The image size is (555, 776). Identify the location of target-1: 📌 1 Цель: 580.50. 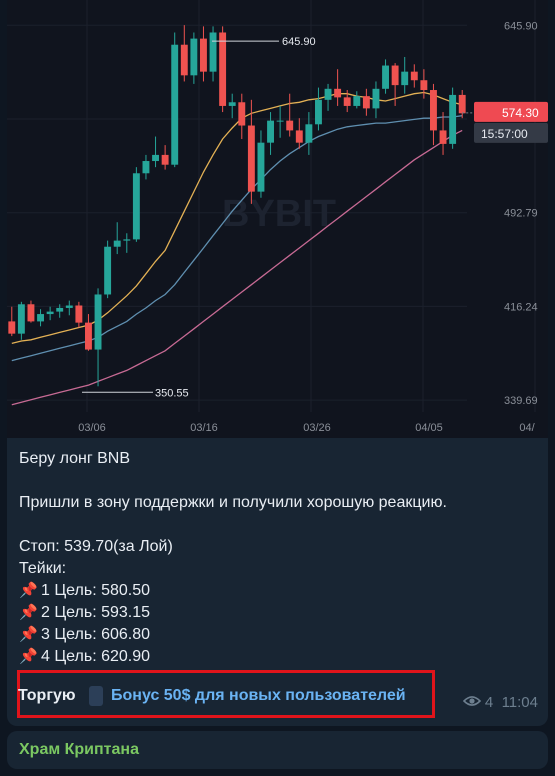
(84, 591).